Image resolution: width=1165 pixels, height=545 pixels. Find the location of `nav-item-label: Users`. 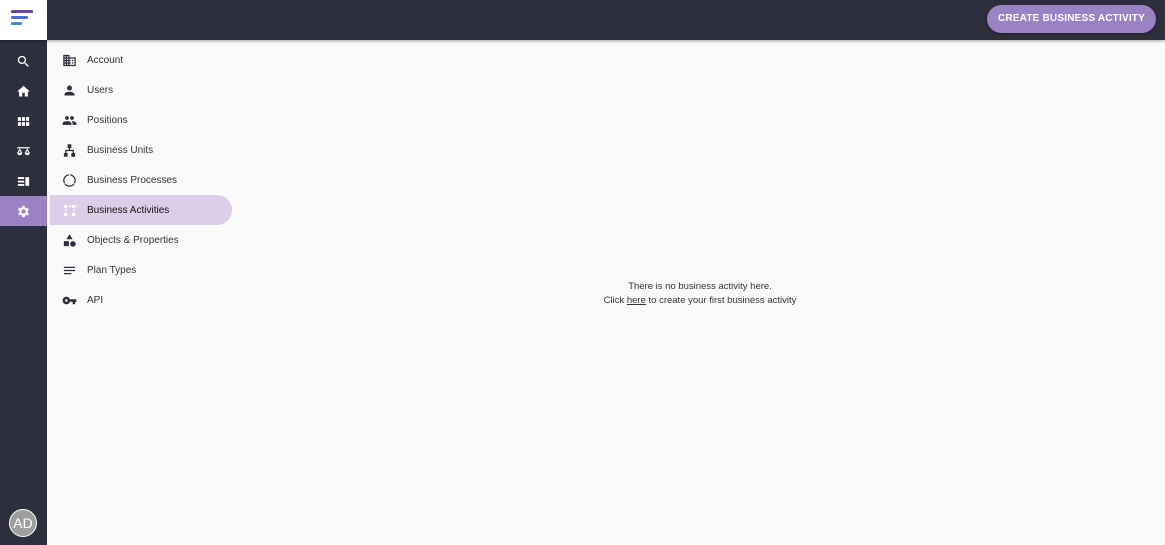

nav-item-label: Users is located at coordinates (100, 90).